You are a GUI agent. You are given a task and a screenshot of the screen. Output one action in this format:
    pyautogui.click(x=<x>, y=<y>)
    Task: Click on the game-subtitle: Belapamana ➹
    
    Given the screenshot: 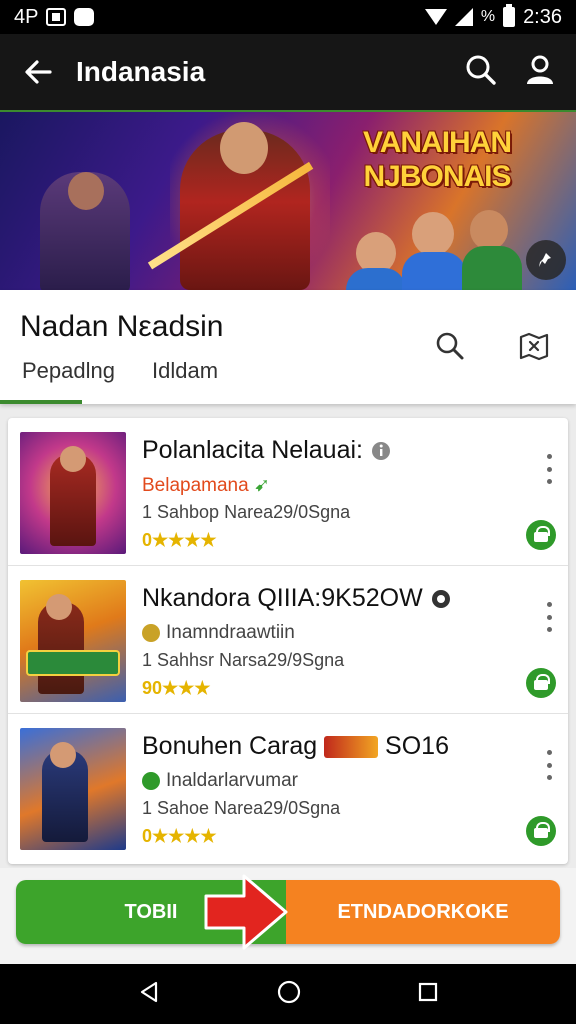 What is the action you would take?
    pyautogui.click(x=206, y=485)
    